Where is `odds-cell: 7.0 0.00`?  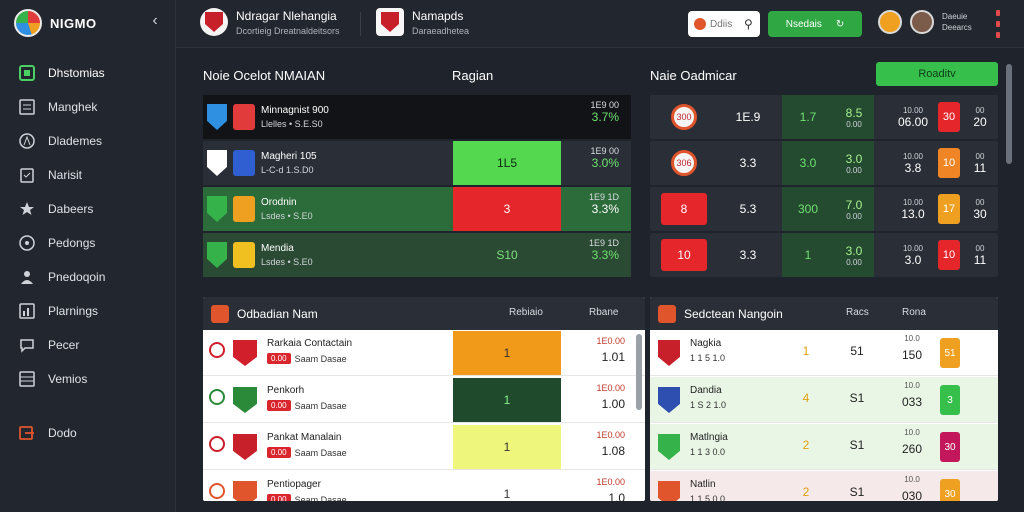
odds-cell: 7.0 0.00 is located at coordinates (854, 209).